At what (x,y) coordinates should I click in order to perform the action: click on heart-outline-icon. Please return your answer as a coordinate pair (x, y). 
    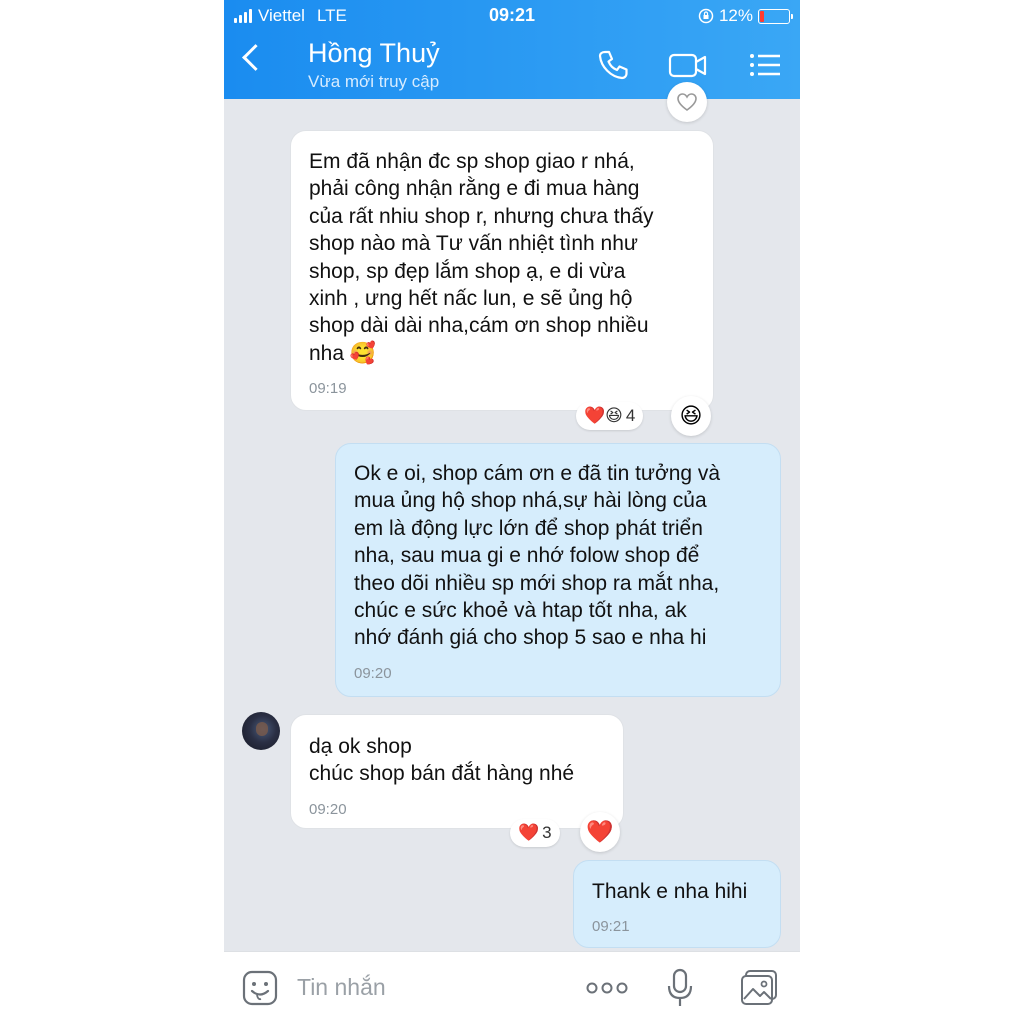
    Looking at the image, I should click on (687, 102).